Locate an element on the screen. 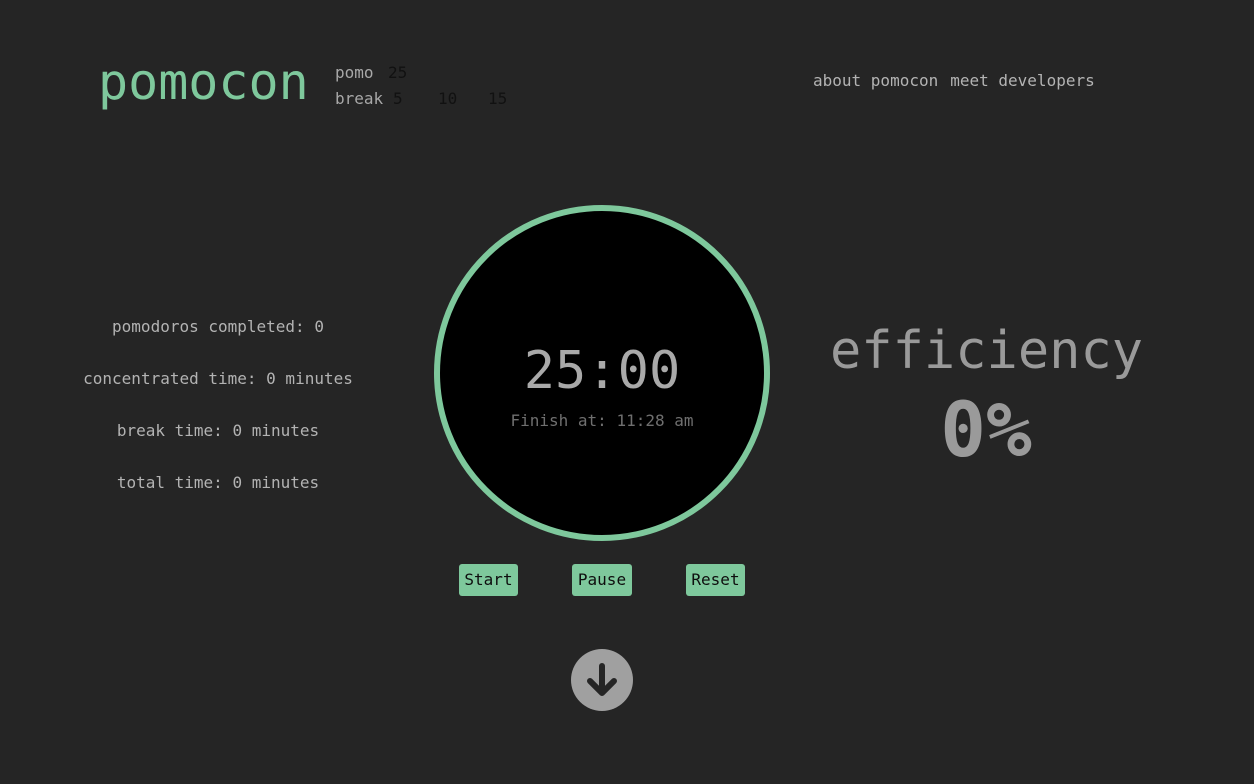  arrow-down-icon is located at coordinates (602, 679).